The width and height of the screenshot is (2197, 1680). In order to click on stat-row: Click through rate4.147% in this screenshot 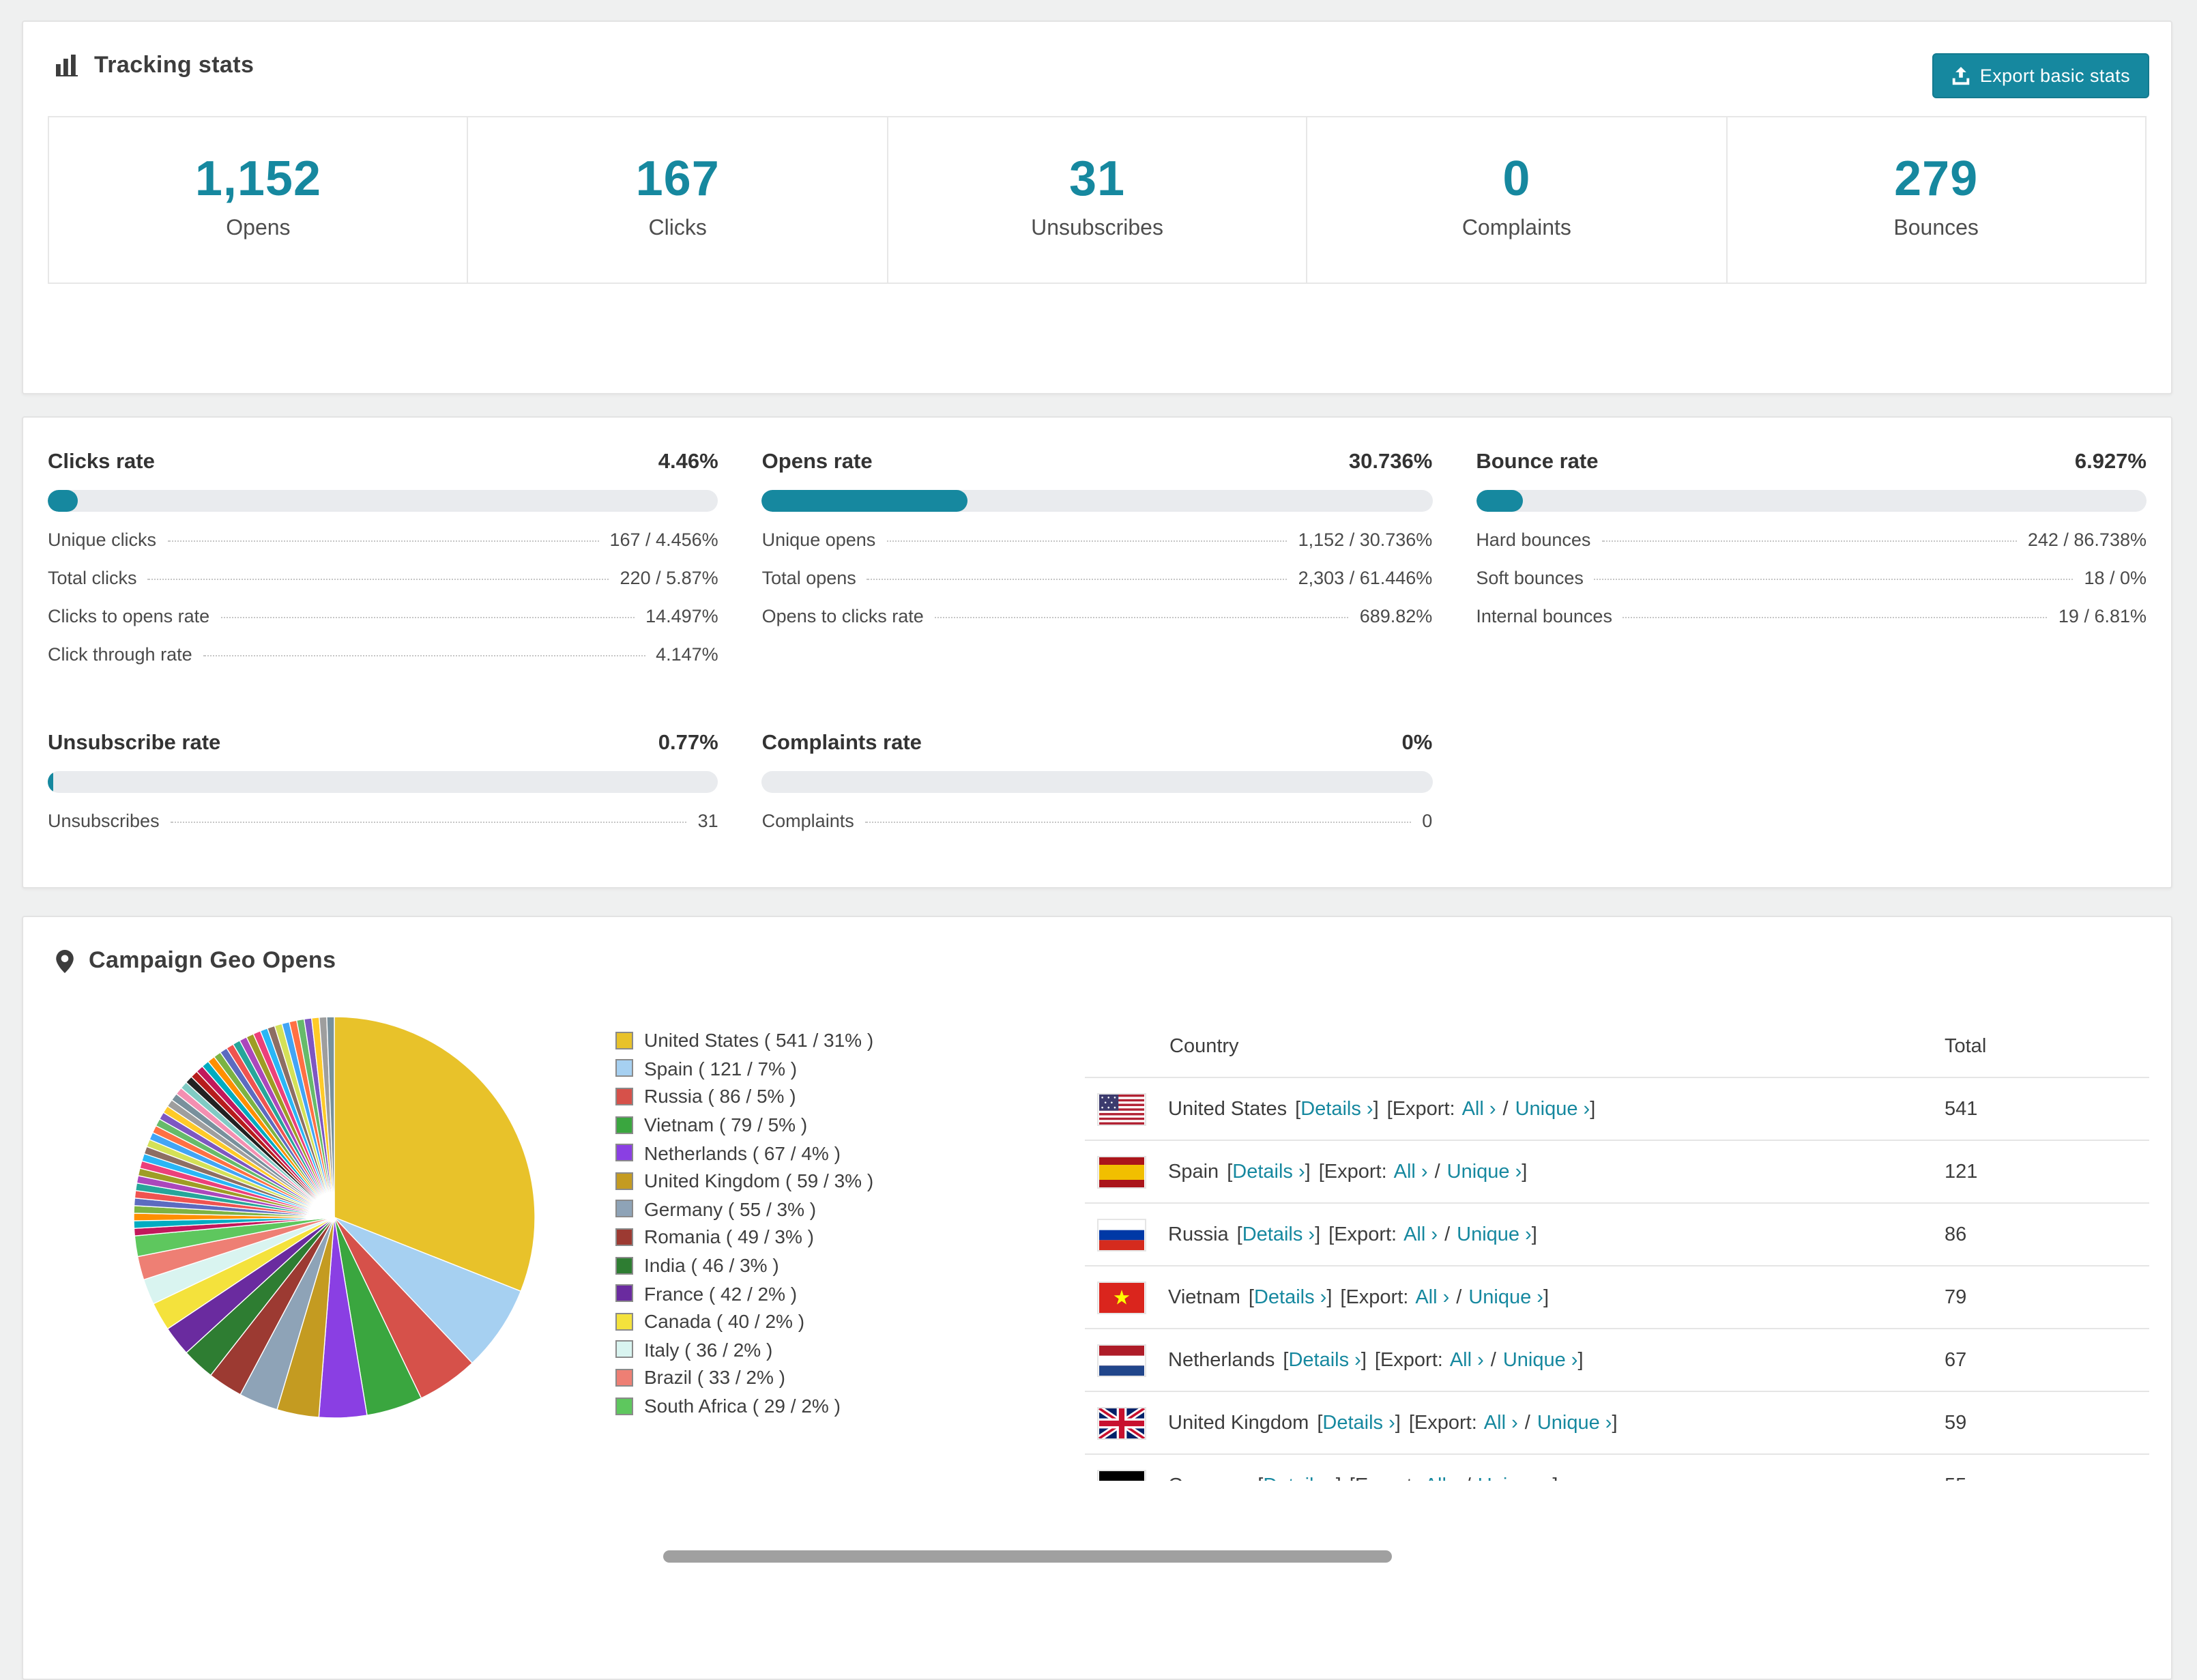, I will do `click(383, 663)`.